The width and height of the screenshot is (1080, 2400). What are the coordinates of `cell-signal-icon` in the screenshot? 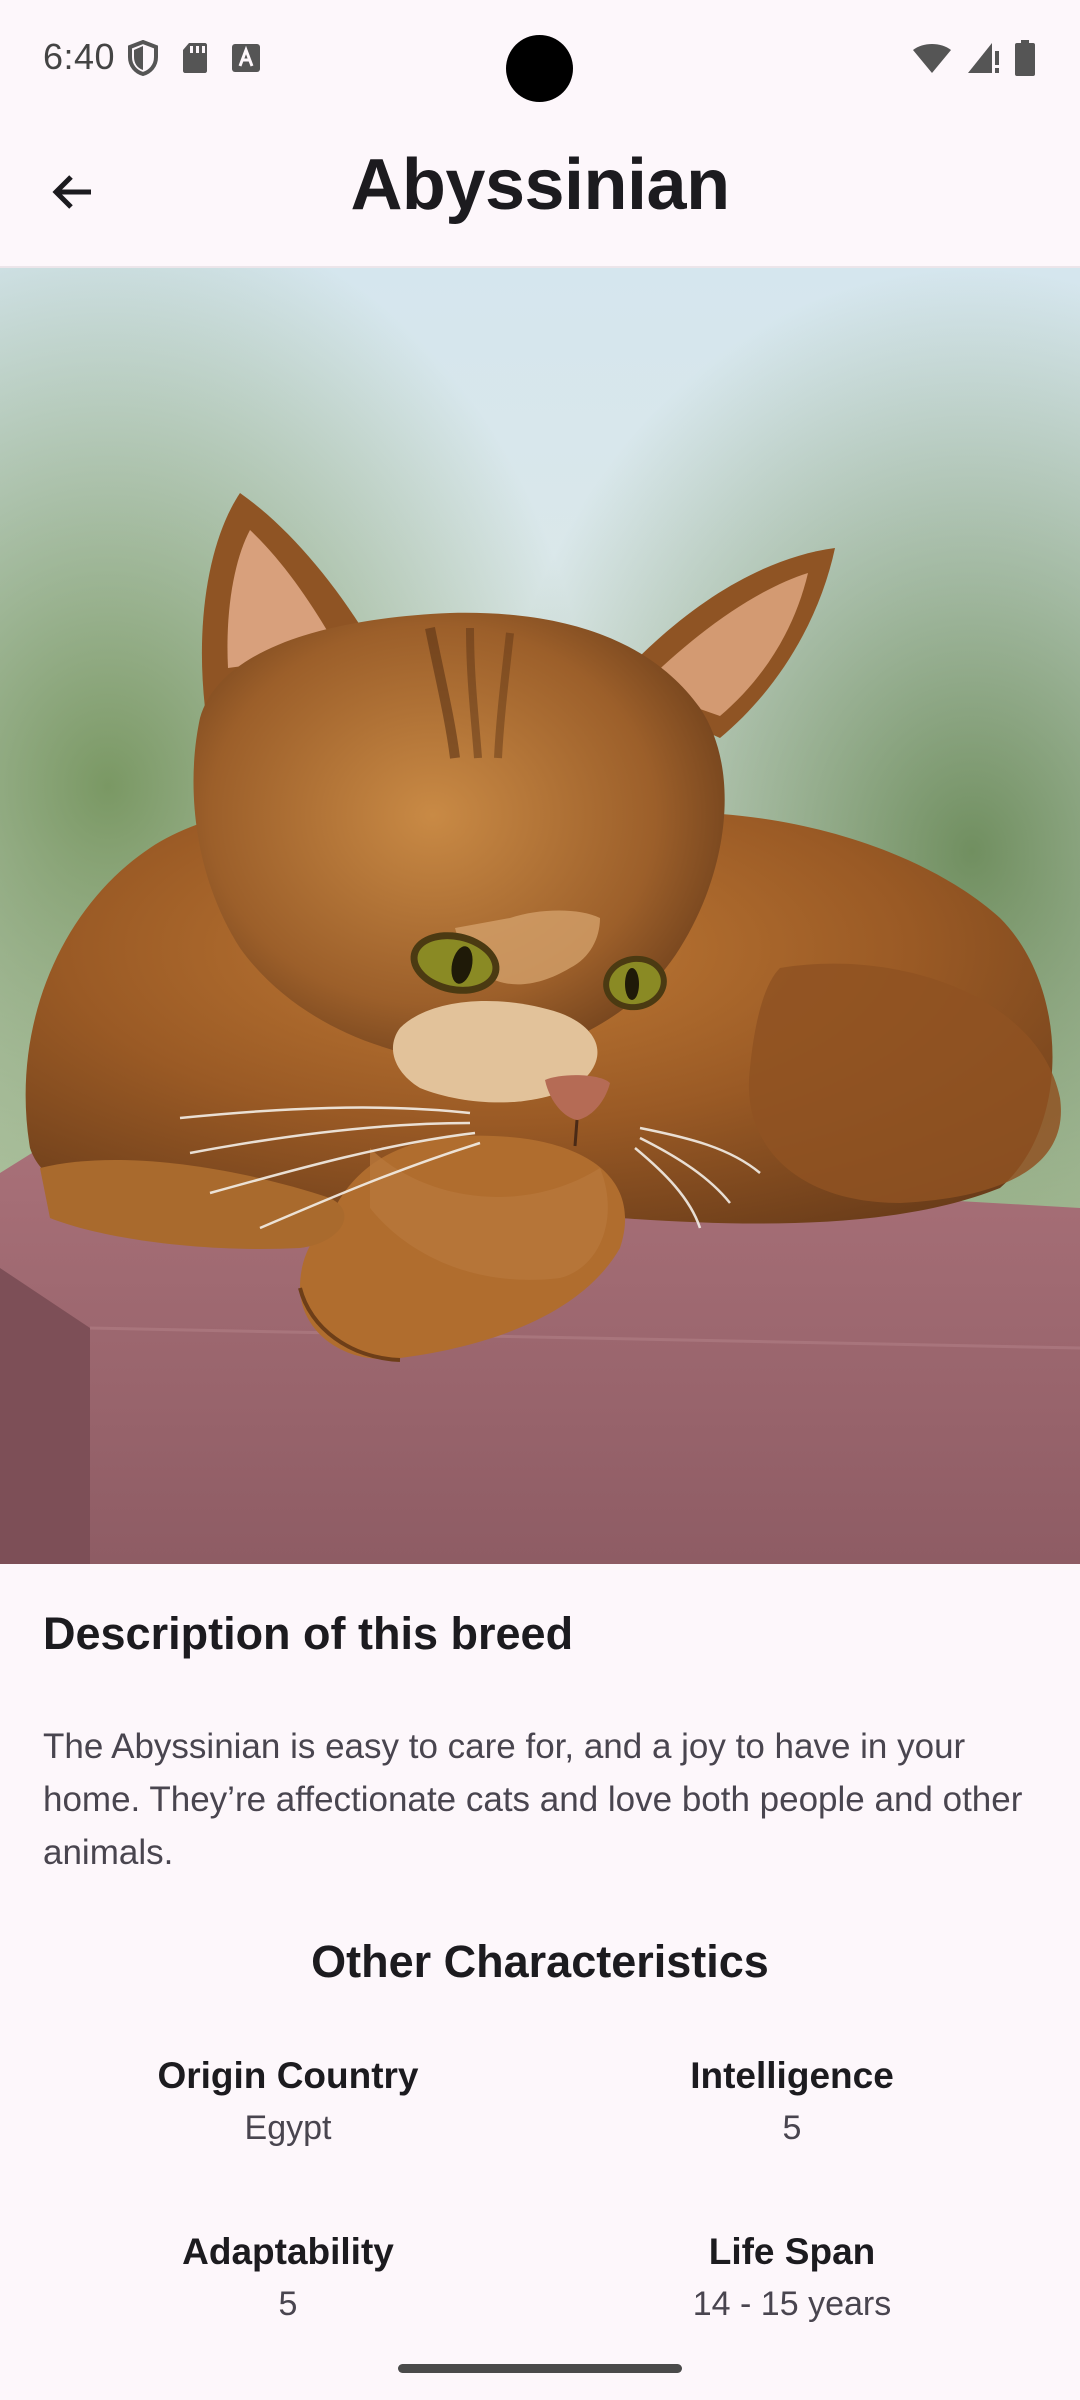 It's located at (983, 60).